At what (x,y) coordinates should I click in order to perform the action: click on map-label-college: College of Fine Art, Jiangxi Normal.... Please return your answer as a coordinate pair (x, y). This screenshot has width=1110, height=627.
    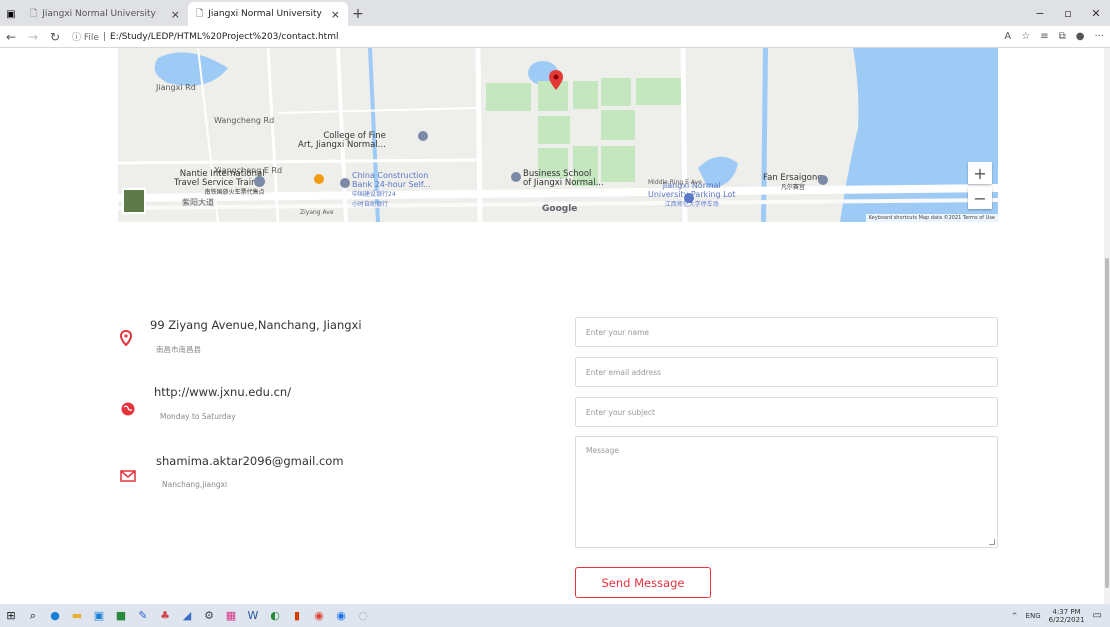
    Looking at the image, I should click on (342, 141).